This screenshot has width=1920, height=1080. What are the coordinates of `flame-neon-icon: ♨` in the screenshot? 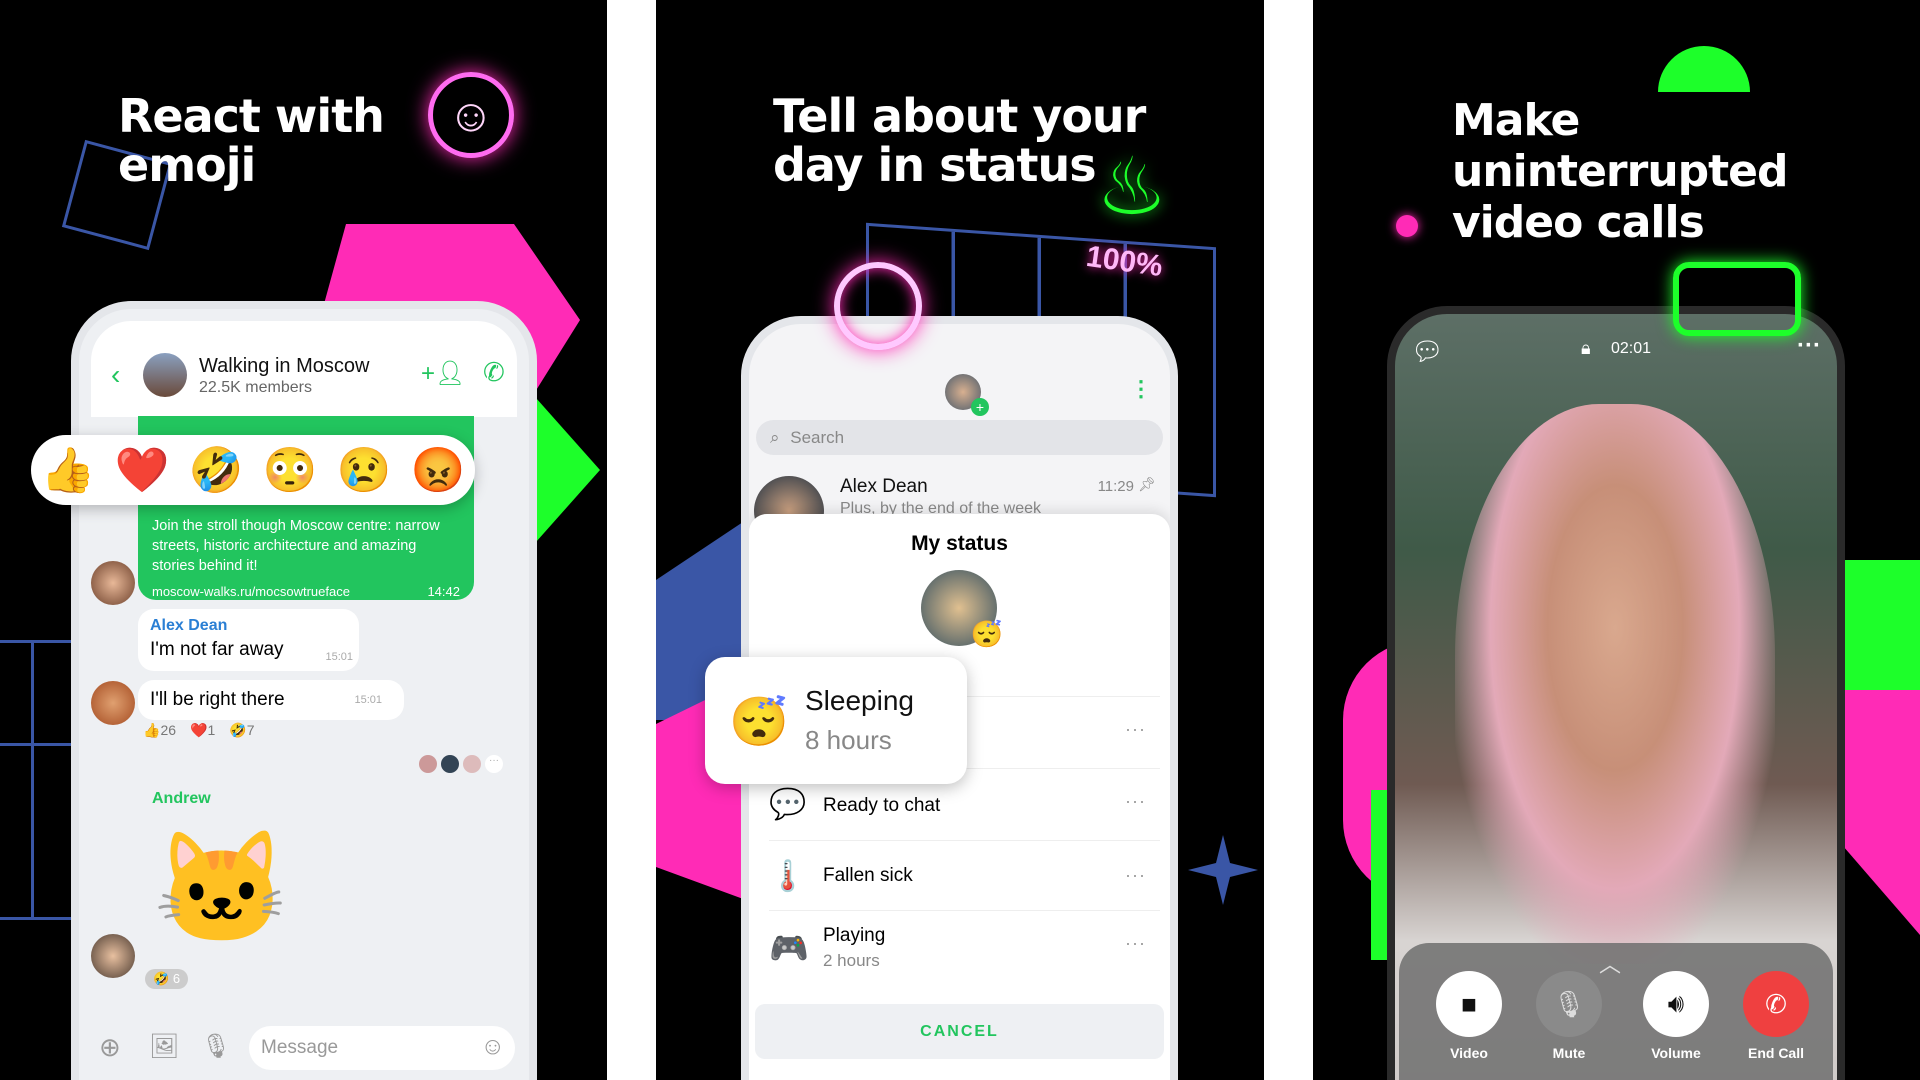 It's located at (1132, 186).